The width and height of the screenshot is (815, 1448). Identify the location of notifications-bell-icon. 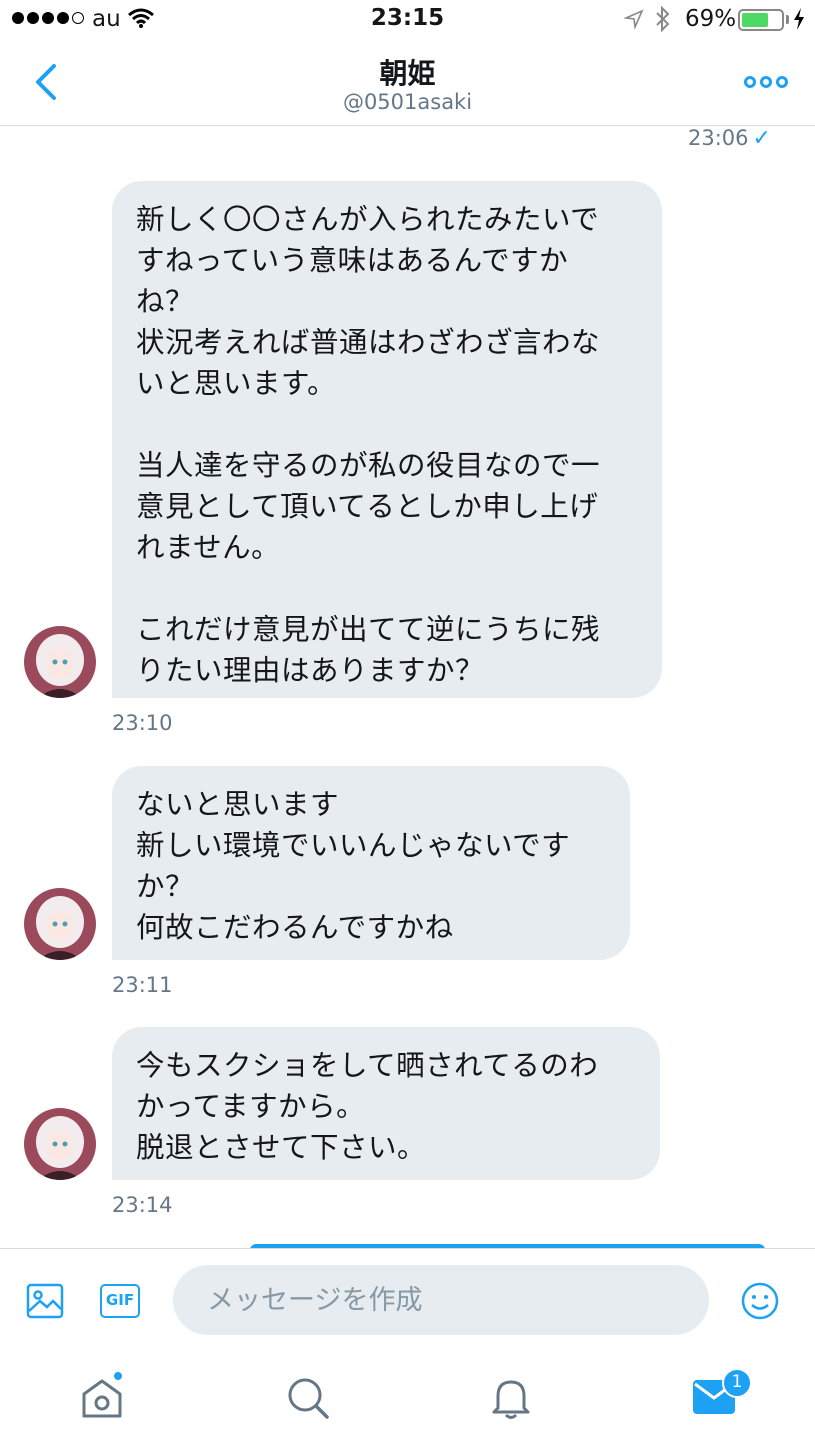
(511, 1398).